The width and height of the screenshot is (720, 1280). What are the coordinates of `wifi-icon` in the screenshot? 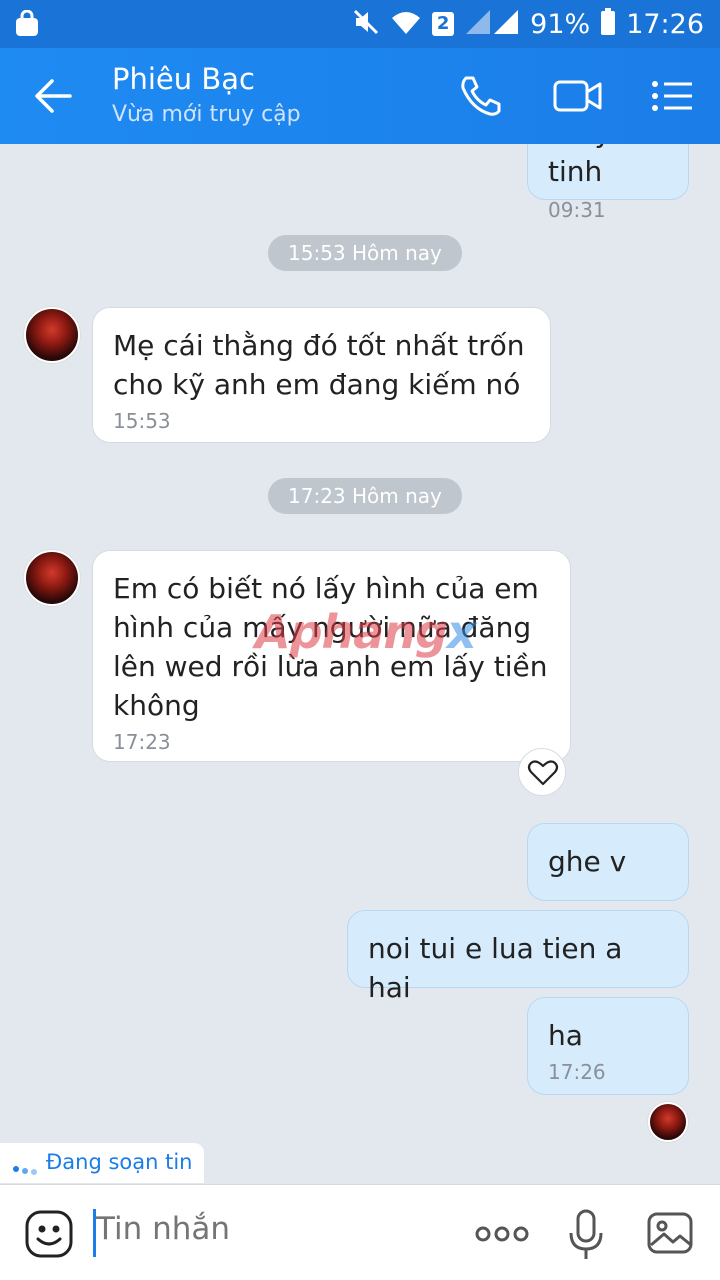 It's located at (406, 24).